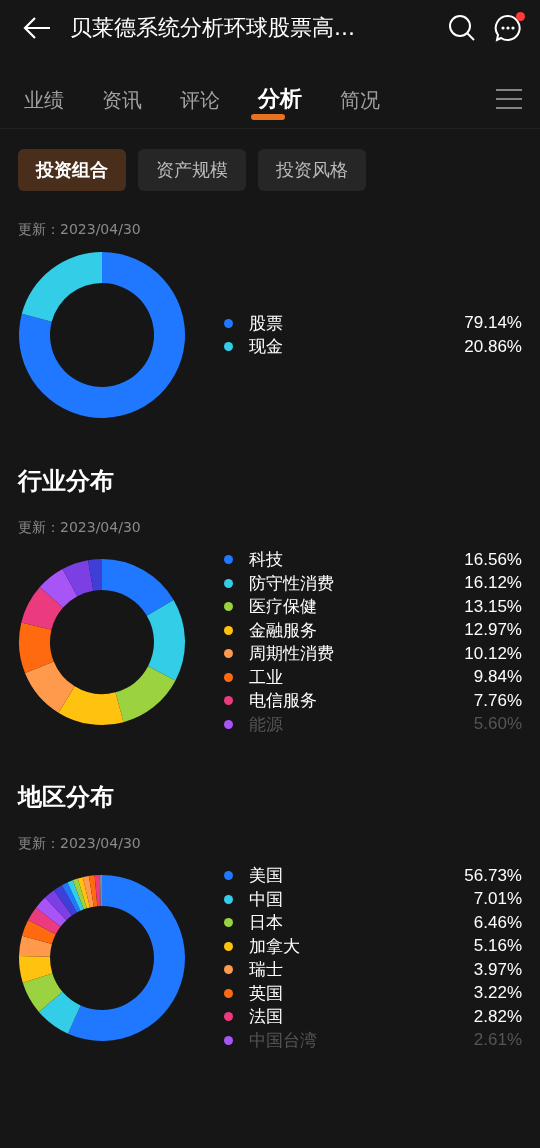 This screenshot has height=1148, width=540. I want to click on legend-value: 6.46%, so click(497, 922).